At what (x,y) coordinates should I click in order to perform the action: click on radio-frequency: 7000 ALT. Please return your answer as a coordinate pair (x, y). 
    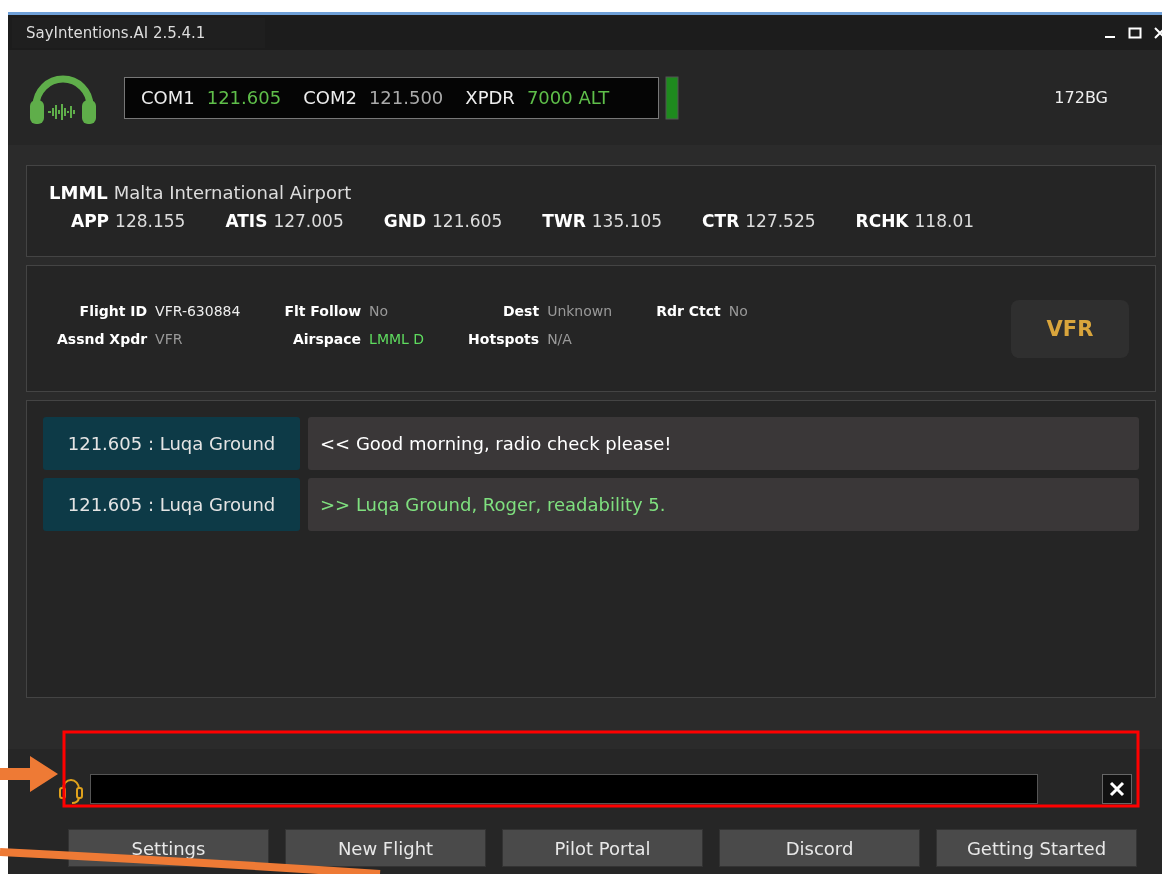
    Looking at the image, I should click on (568, 97).